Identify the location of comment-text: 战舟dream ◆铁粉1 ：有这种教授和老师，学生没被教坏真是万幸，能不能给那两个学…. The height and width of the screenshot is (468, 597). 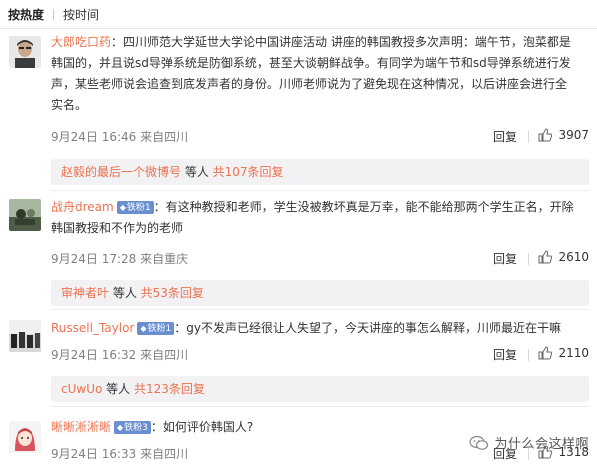
(320, 207).